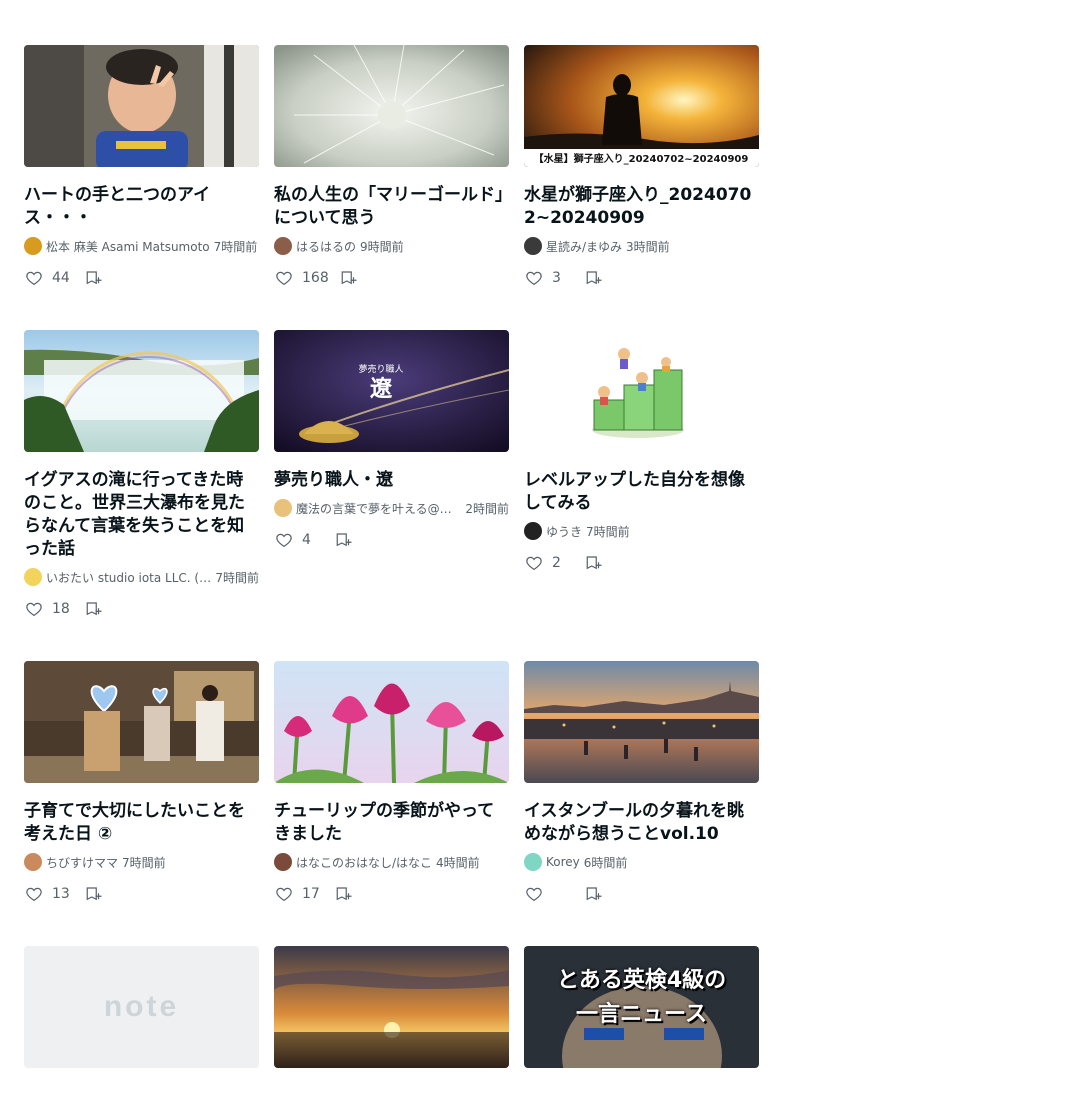 Image resolution: width=1080 pixels, height=1108 pixels. I want to click on like-count: 17, so click(311, 894).